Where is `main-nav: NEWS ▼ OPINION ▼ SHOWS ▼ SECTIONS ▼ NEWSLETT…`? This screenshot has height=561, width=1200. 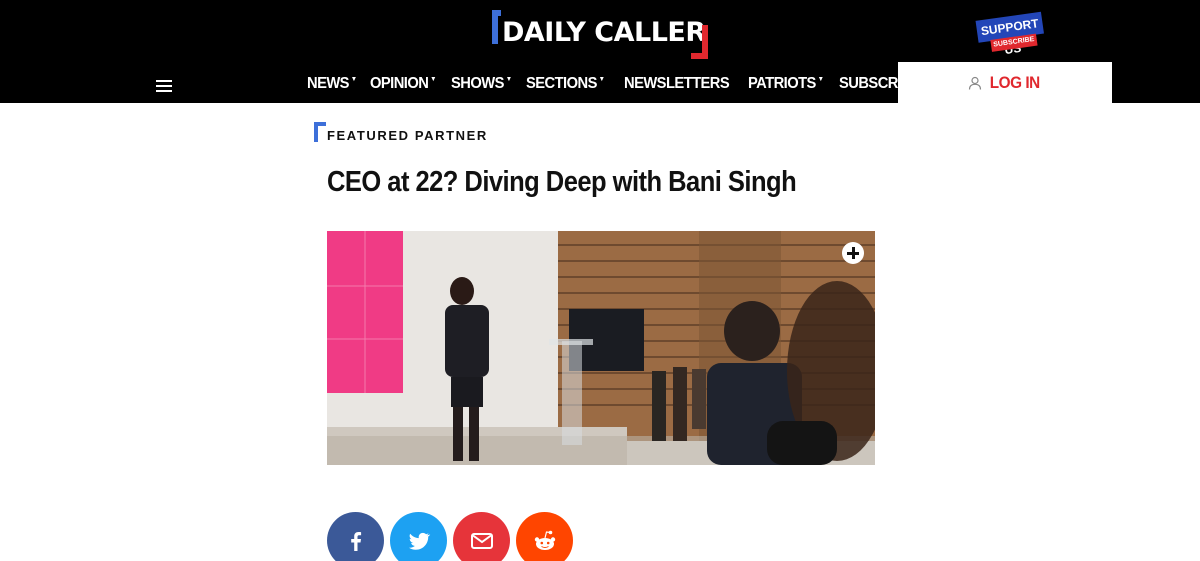
main-nav: NEWS ▼ OPINION ▼ SHOWS ▼ SECTIONS ▼ NEWSLETT… is located at coordinates (617, 84).